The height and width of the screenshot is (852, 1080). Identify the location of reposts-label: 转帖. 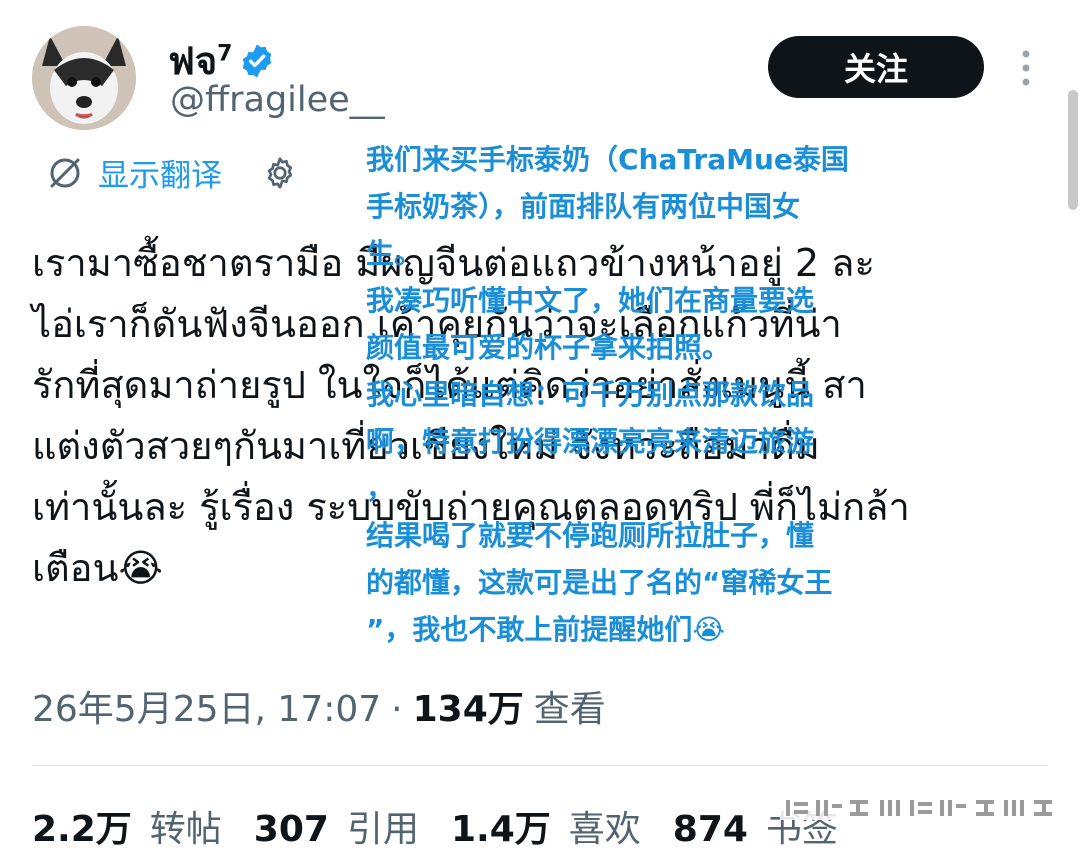
(186, 826).